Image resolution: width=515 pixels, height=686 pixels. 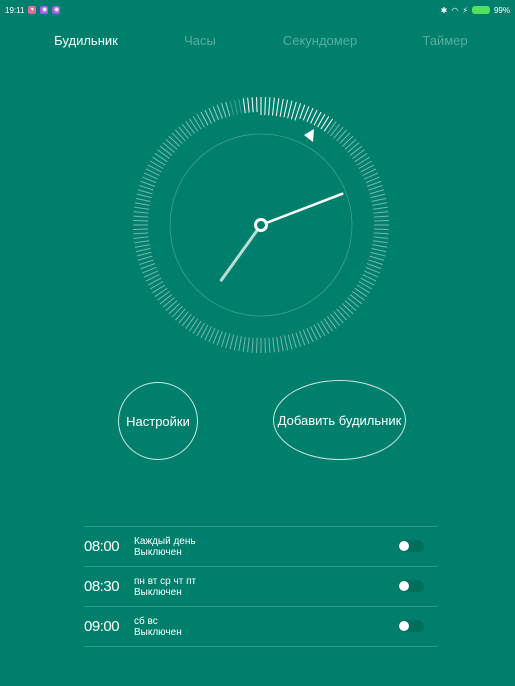 I want to click on add-alarm-button-label: Добавить будильник, so click(x=339, y=420).